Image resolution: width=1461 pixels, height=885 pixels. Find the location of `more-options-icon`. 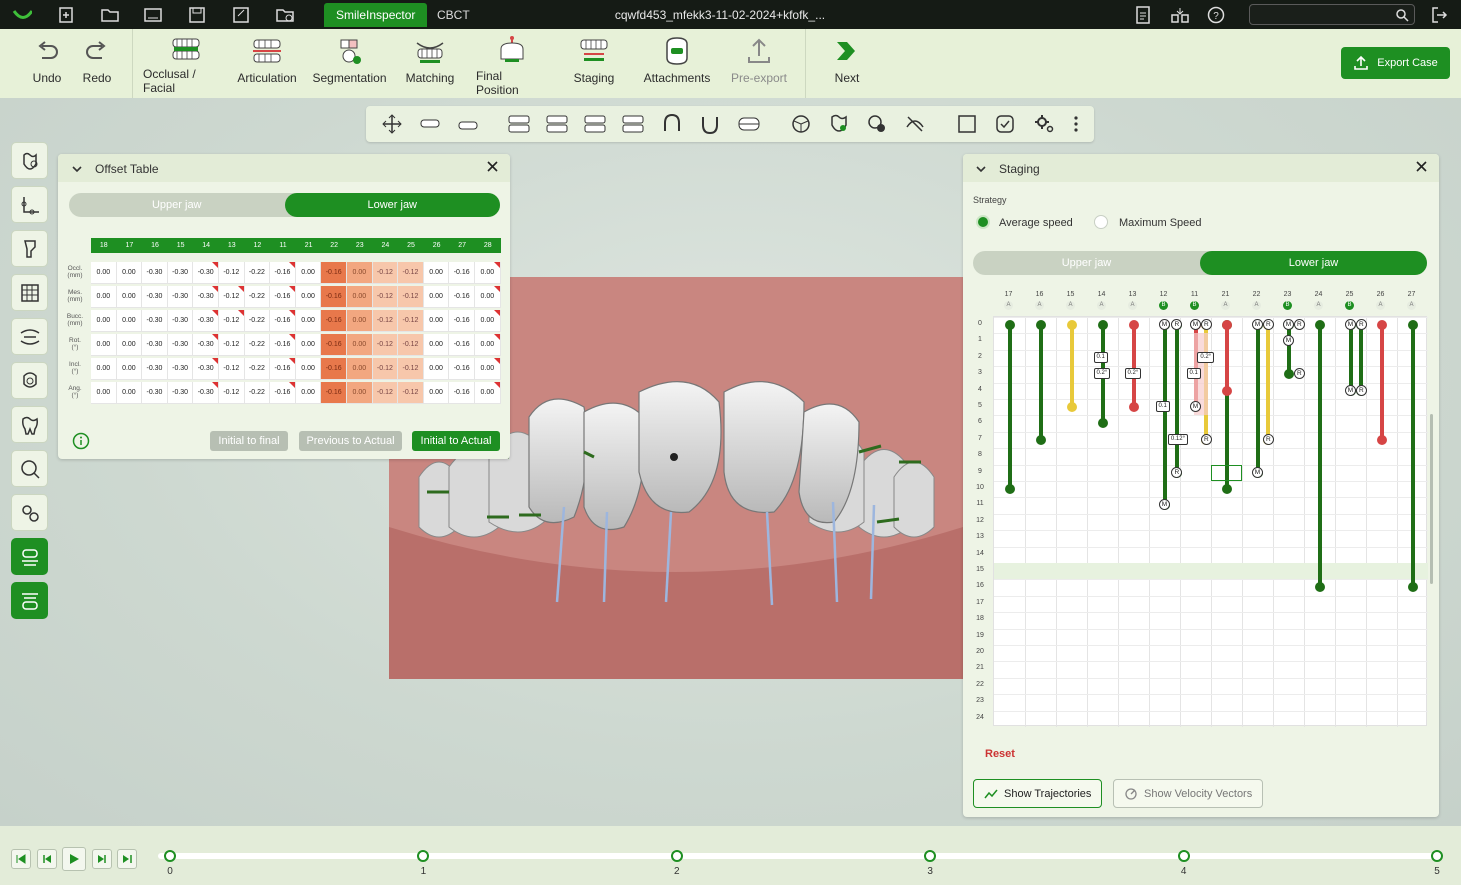

more-options-icon is located at coordinates (1076, 124).